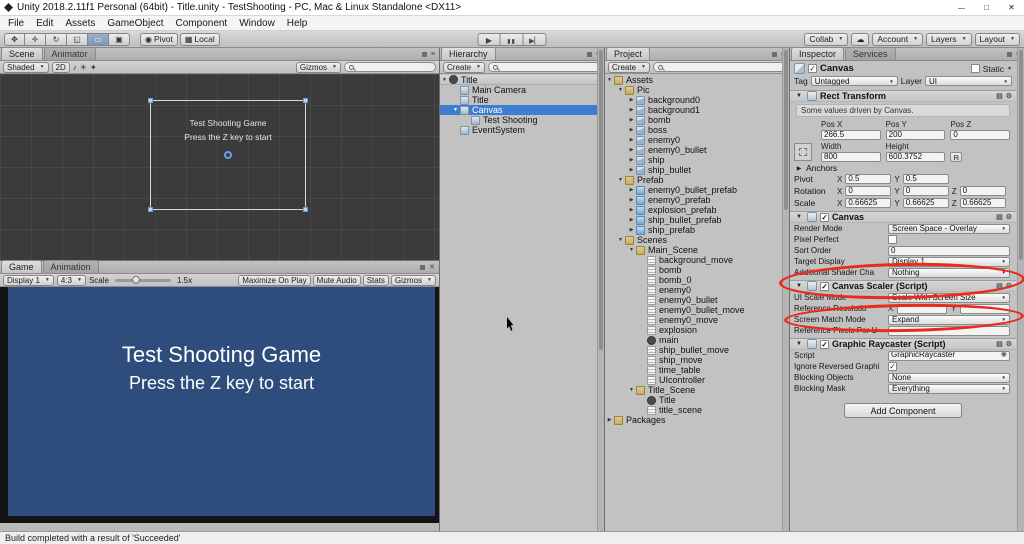  Describe the element at coordinates (142, 279) in the screenshot. I see `scale-slider` at that location.